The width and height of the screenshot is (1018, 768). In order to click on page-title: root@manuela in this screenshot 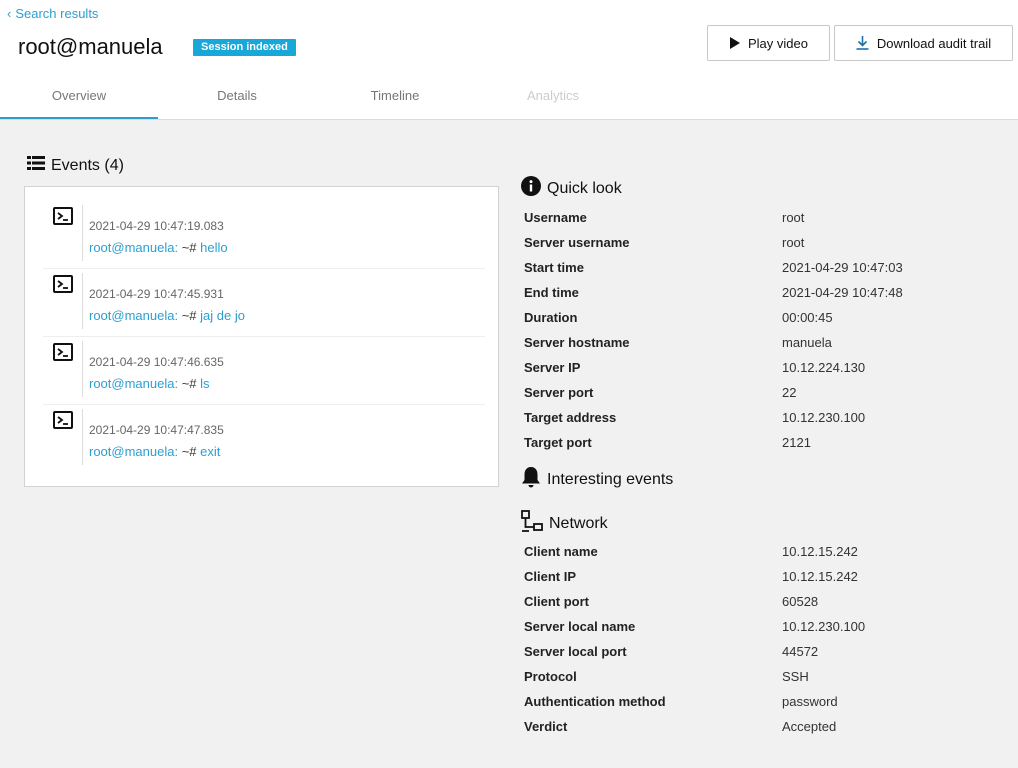, I will do `click(90, 46)`.